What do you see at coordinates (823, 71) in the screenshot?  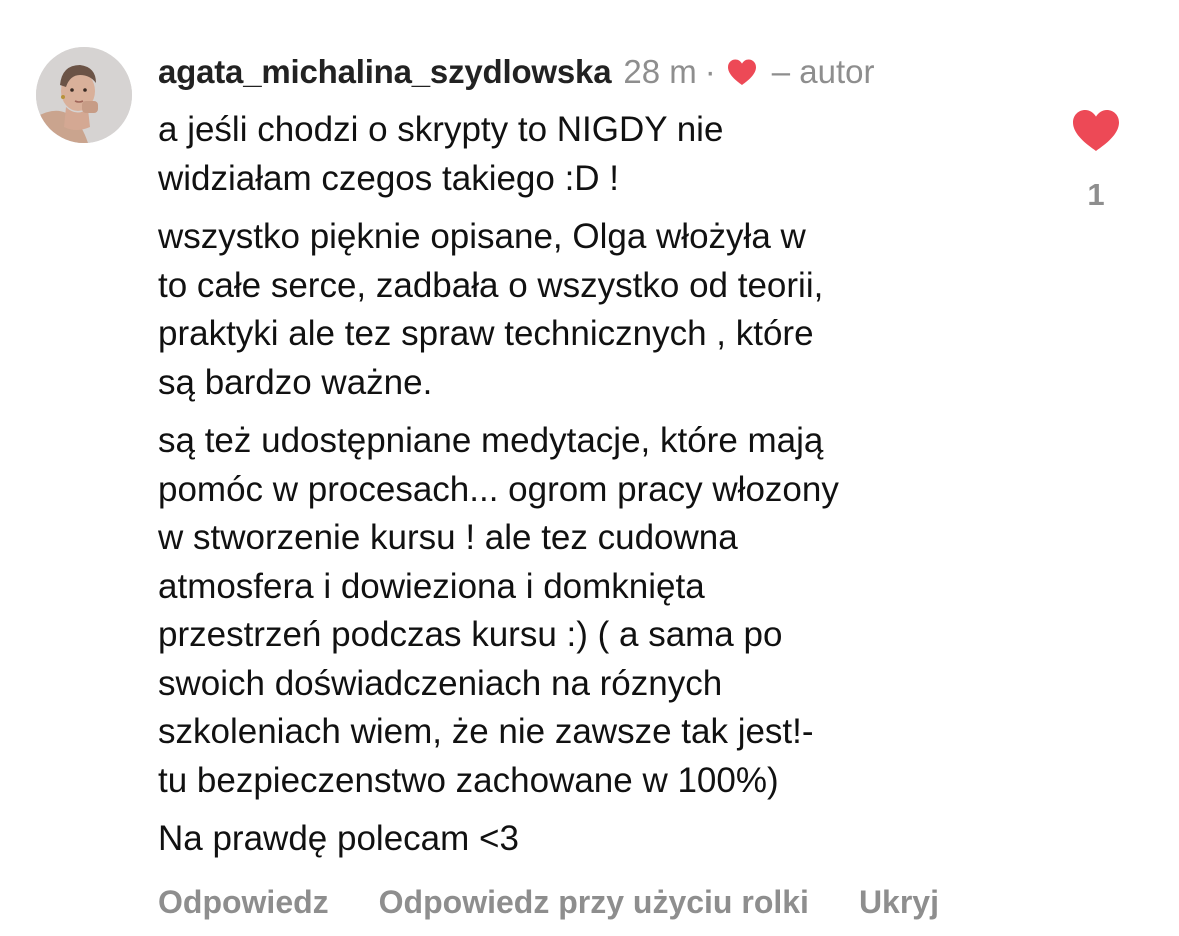 I see `author-label: – autor` at bounding box center [823, 71].